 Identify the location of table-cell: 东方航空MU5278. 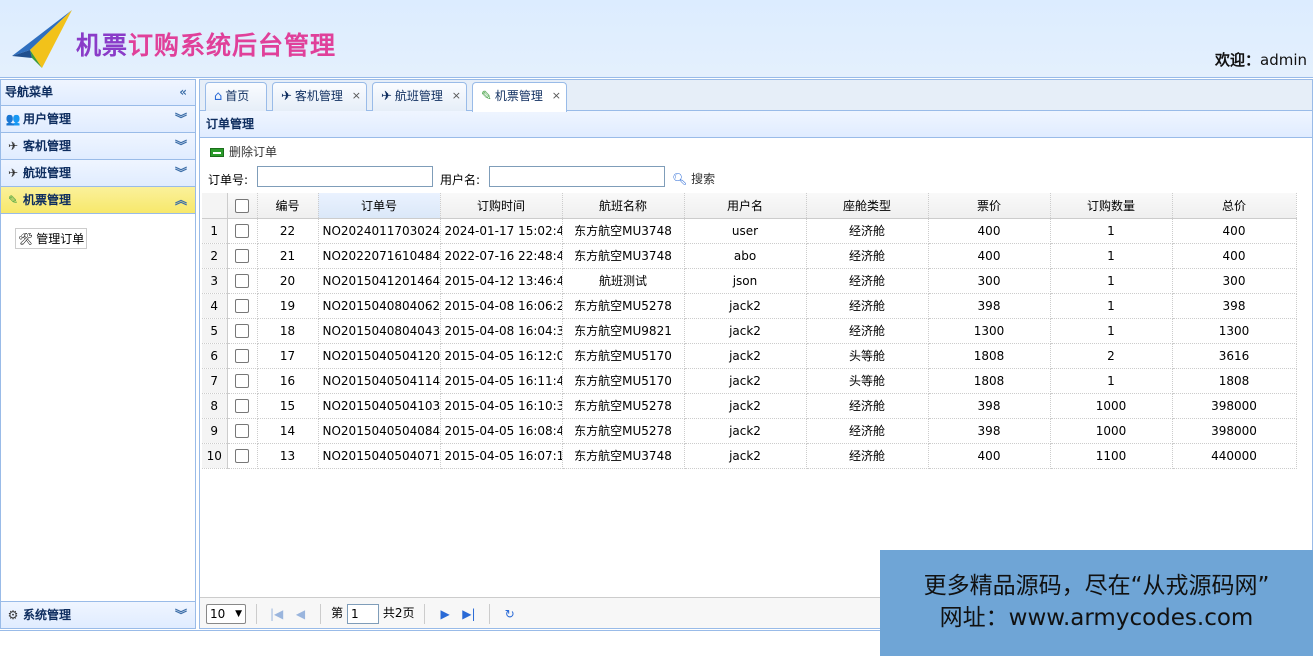
(623, 406).